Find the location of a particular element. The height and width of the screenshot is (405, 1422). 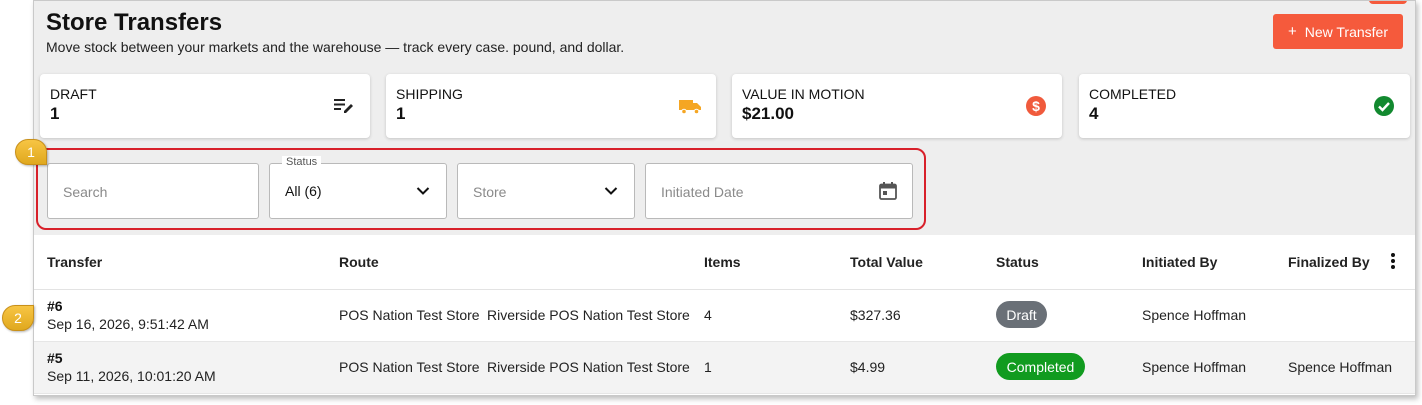

callout-marker-2: 2 is located at coordinates (18, 318).